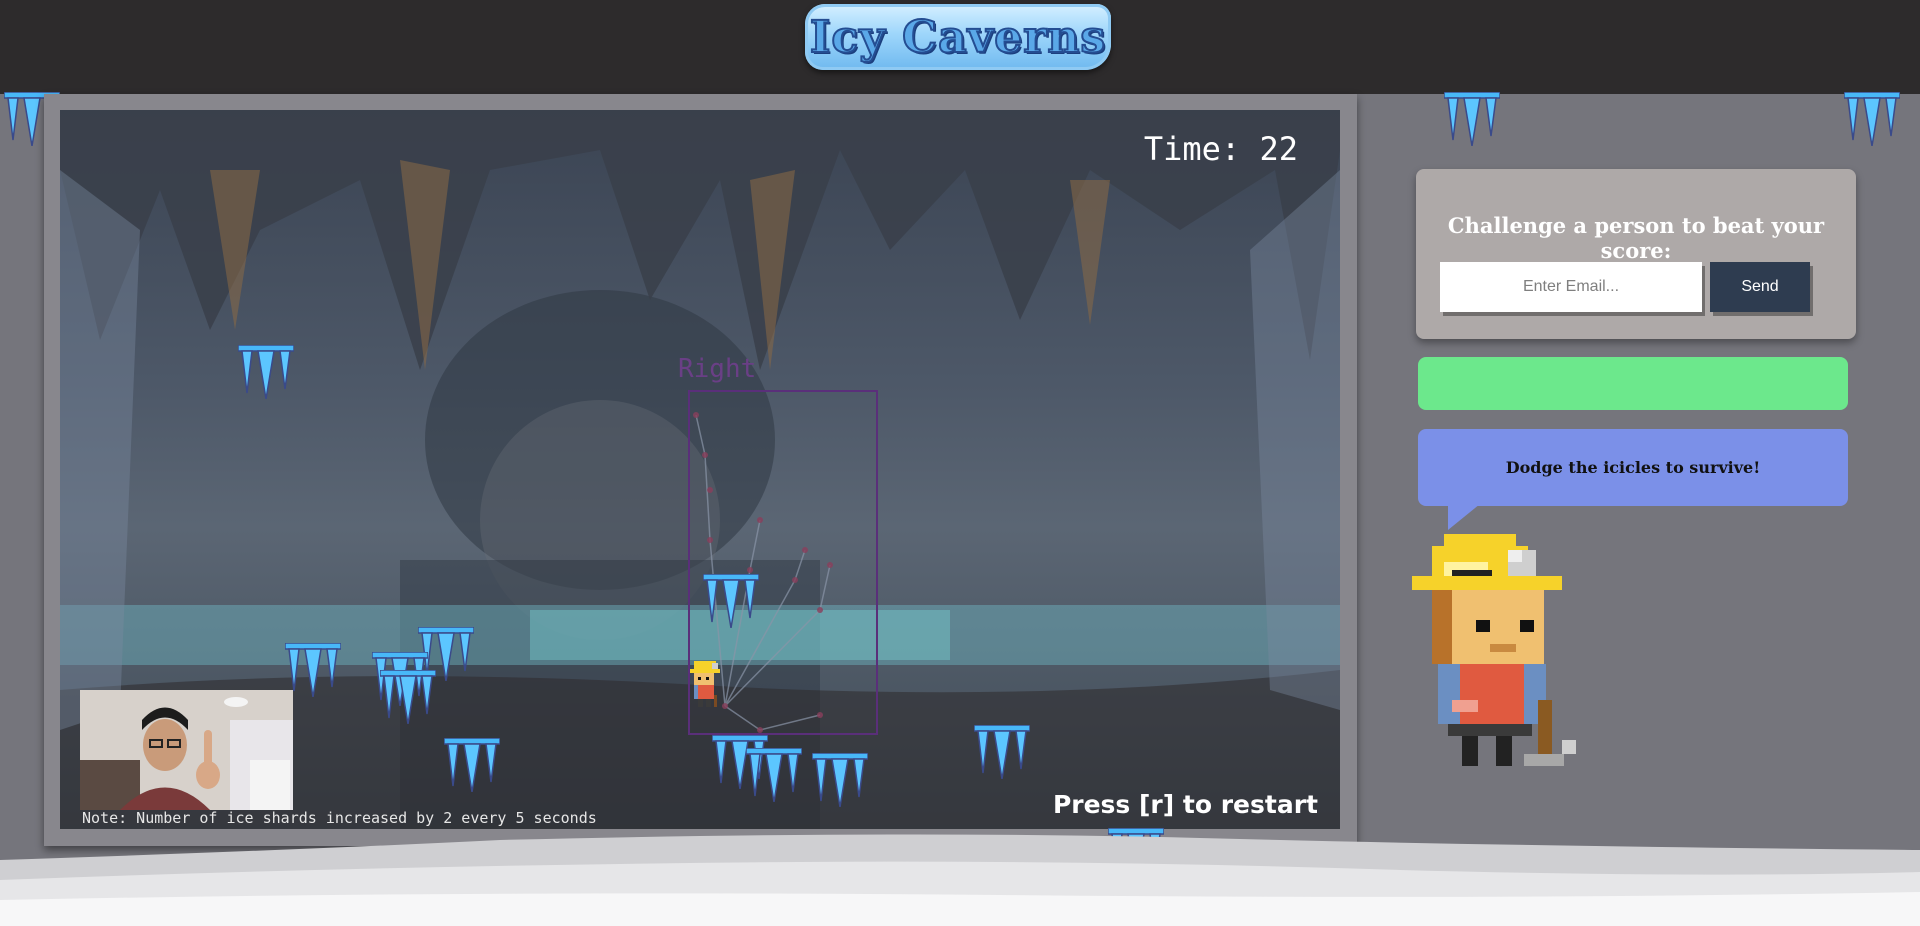 The image size is (1920, 926). What do you see at coordinates (1220, 149) in the screenshot?
I see `timer-text: Time: 22` at bounding box center [1220, 149].